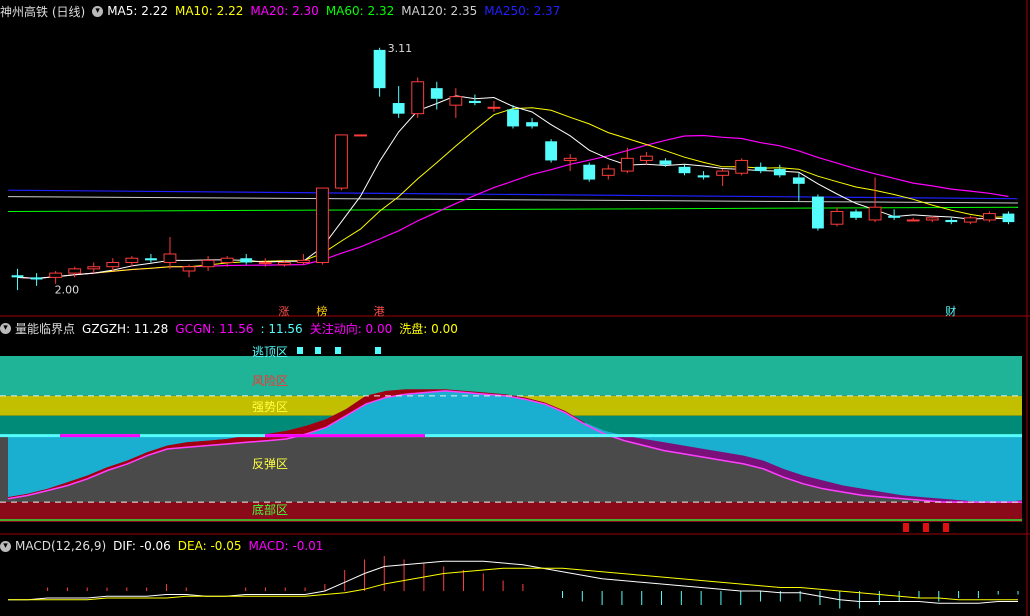 Image resolution: width=1030 pixels, height=616 pixels. I want to click on macd-title: MACD(12,26,9), so click(61, 546).